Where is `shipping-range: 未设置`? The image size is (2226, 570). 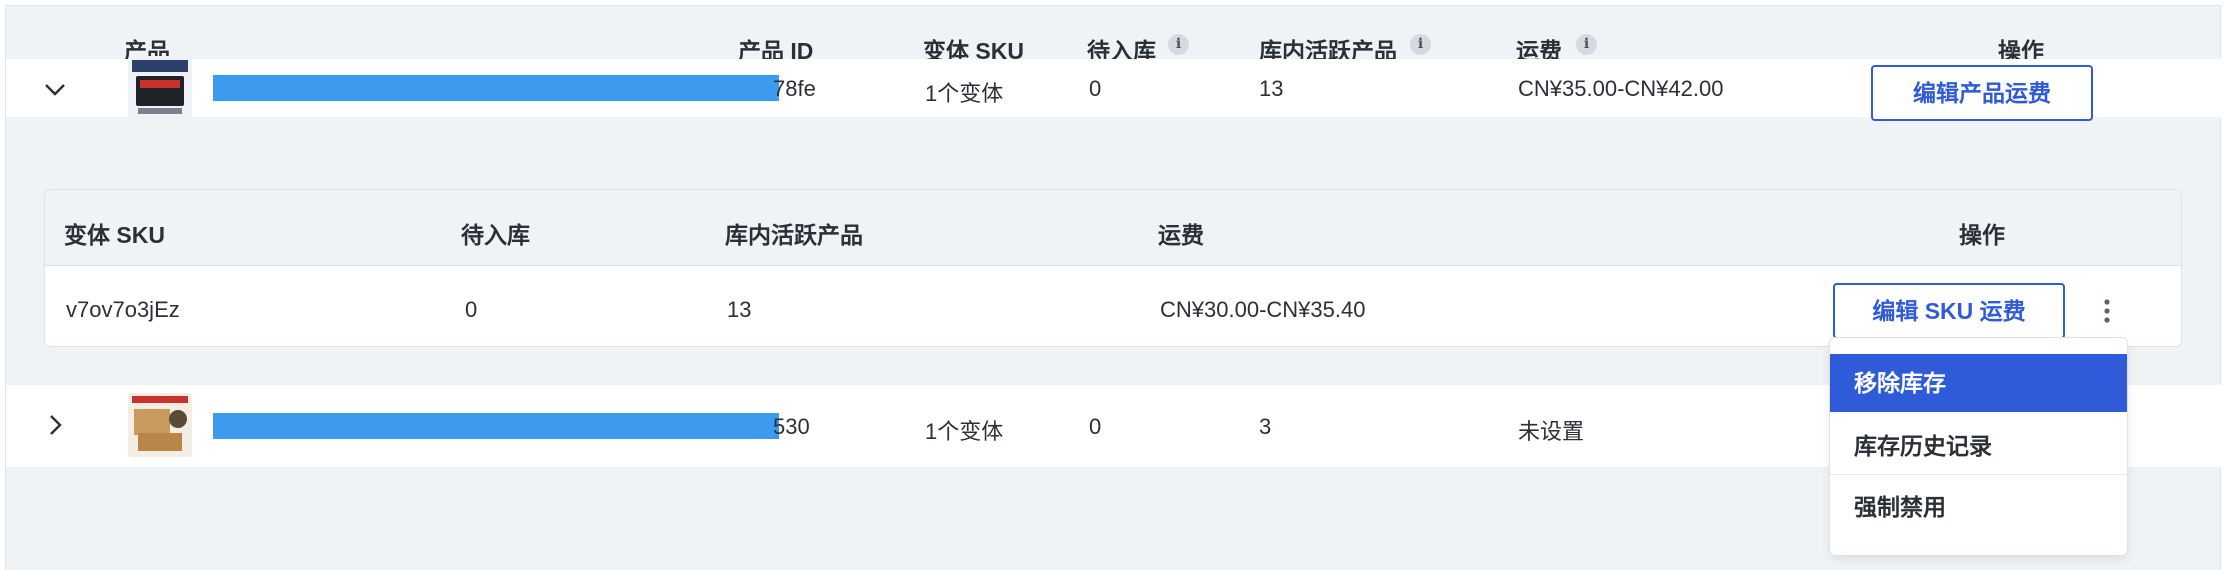 shipping-range: 未设置 is located at coordinates (1551, 431).